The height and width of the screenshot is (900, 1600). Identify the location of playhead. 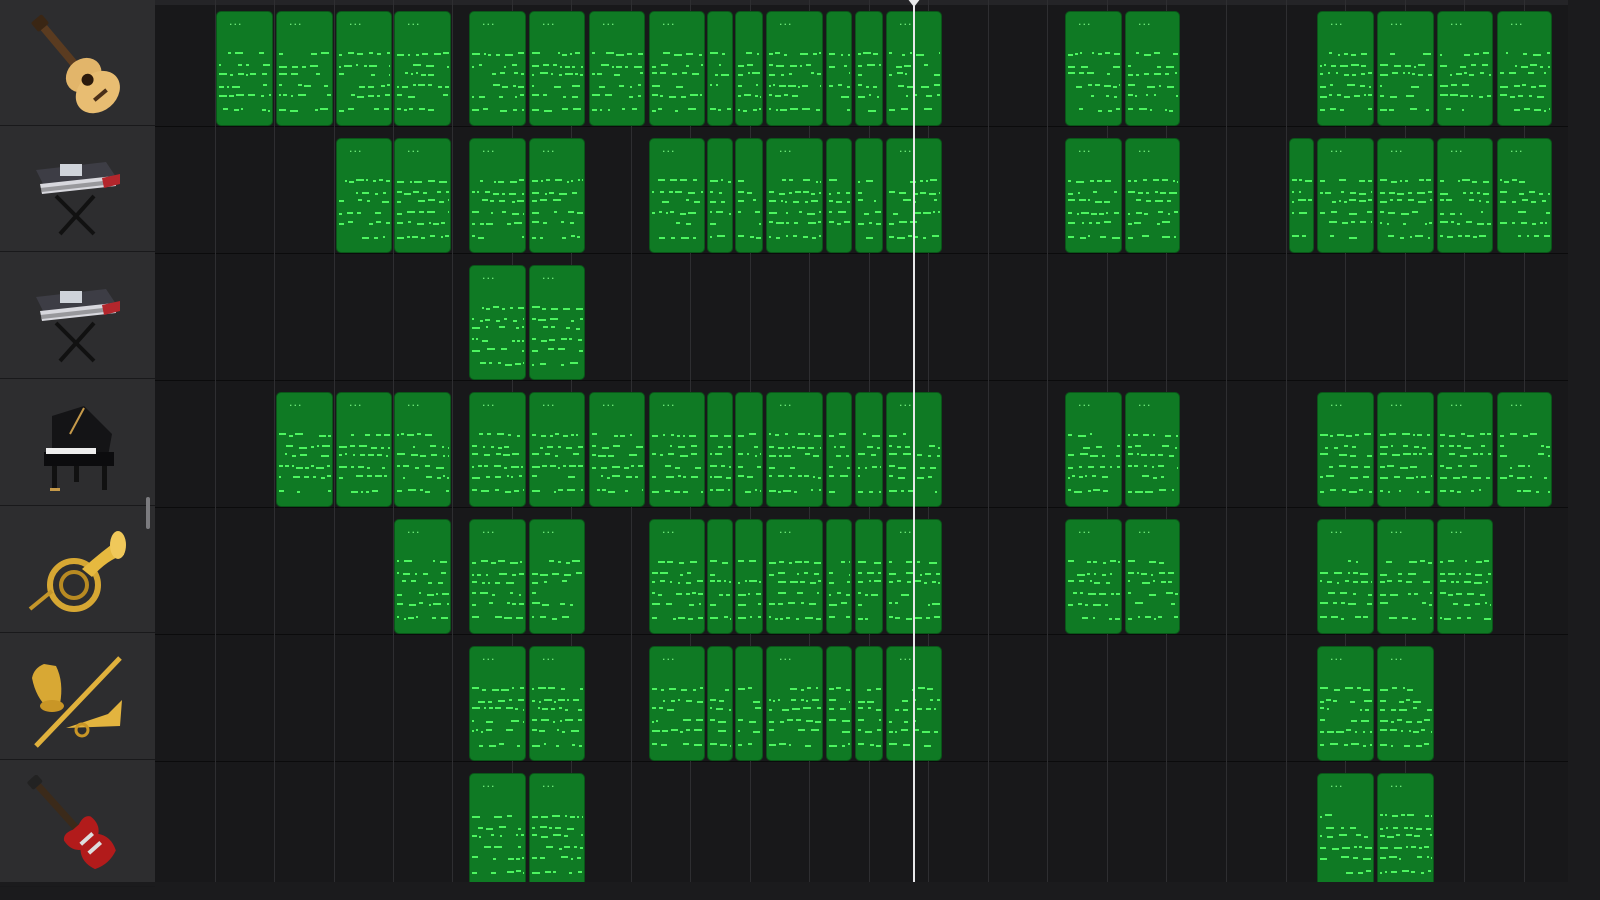
(914, 441).